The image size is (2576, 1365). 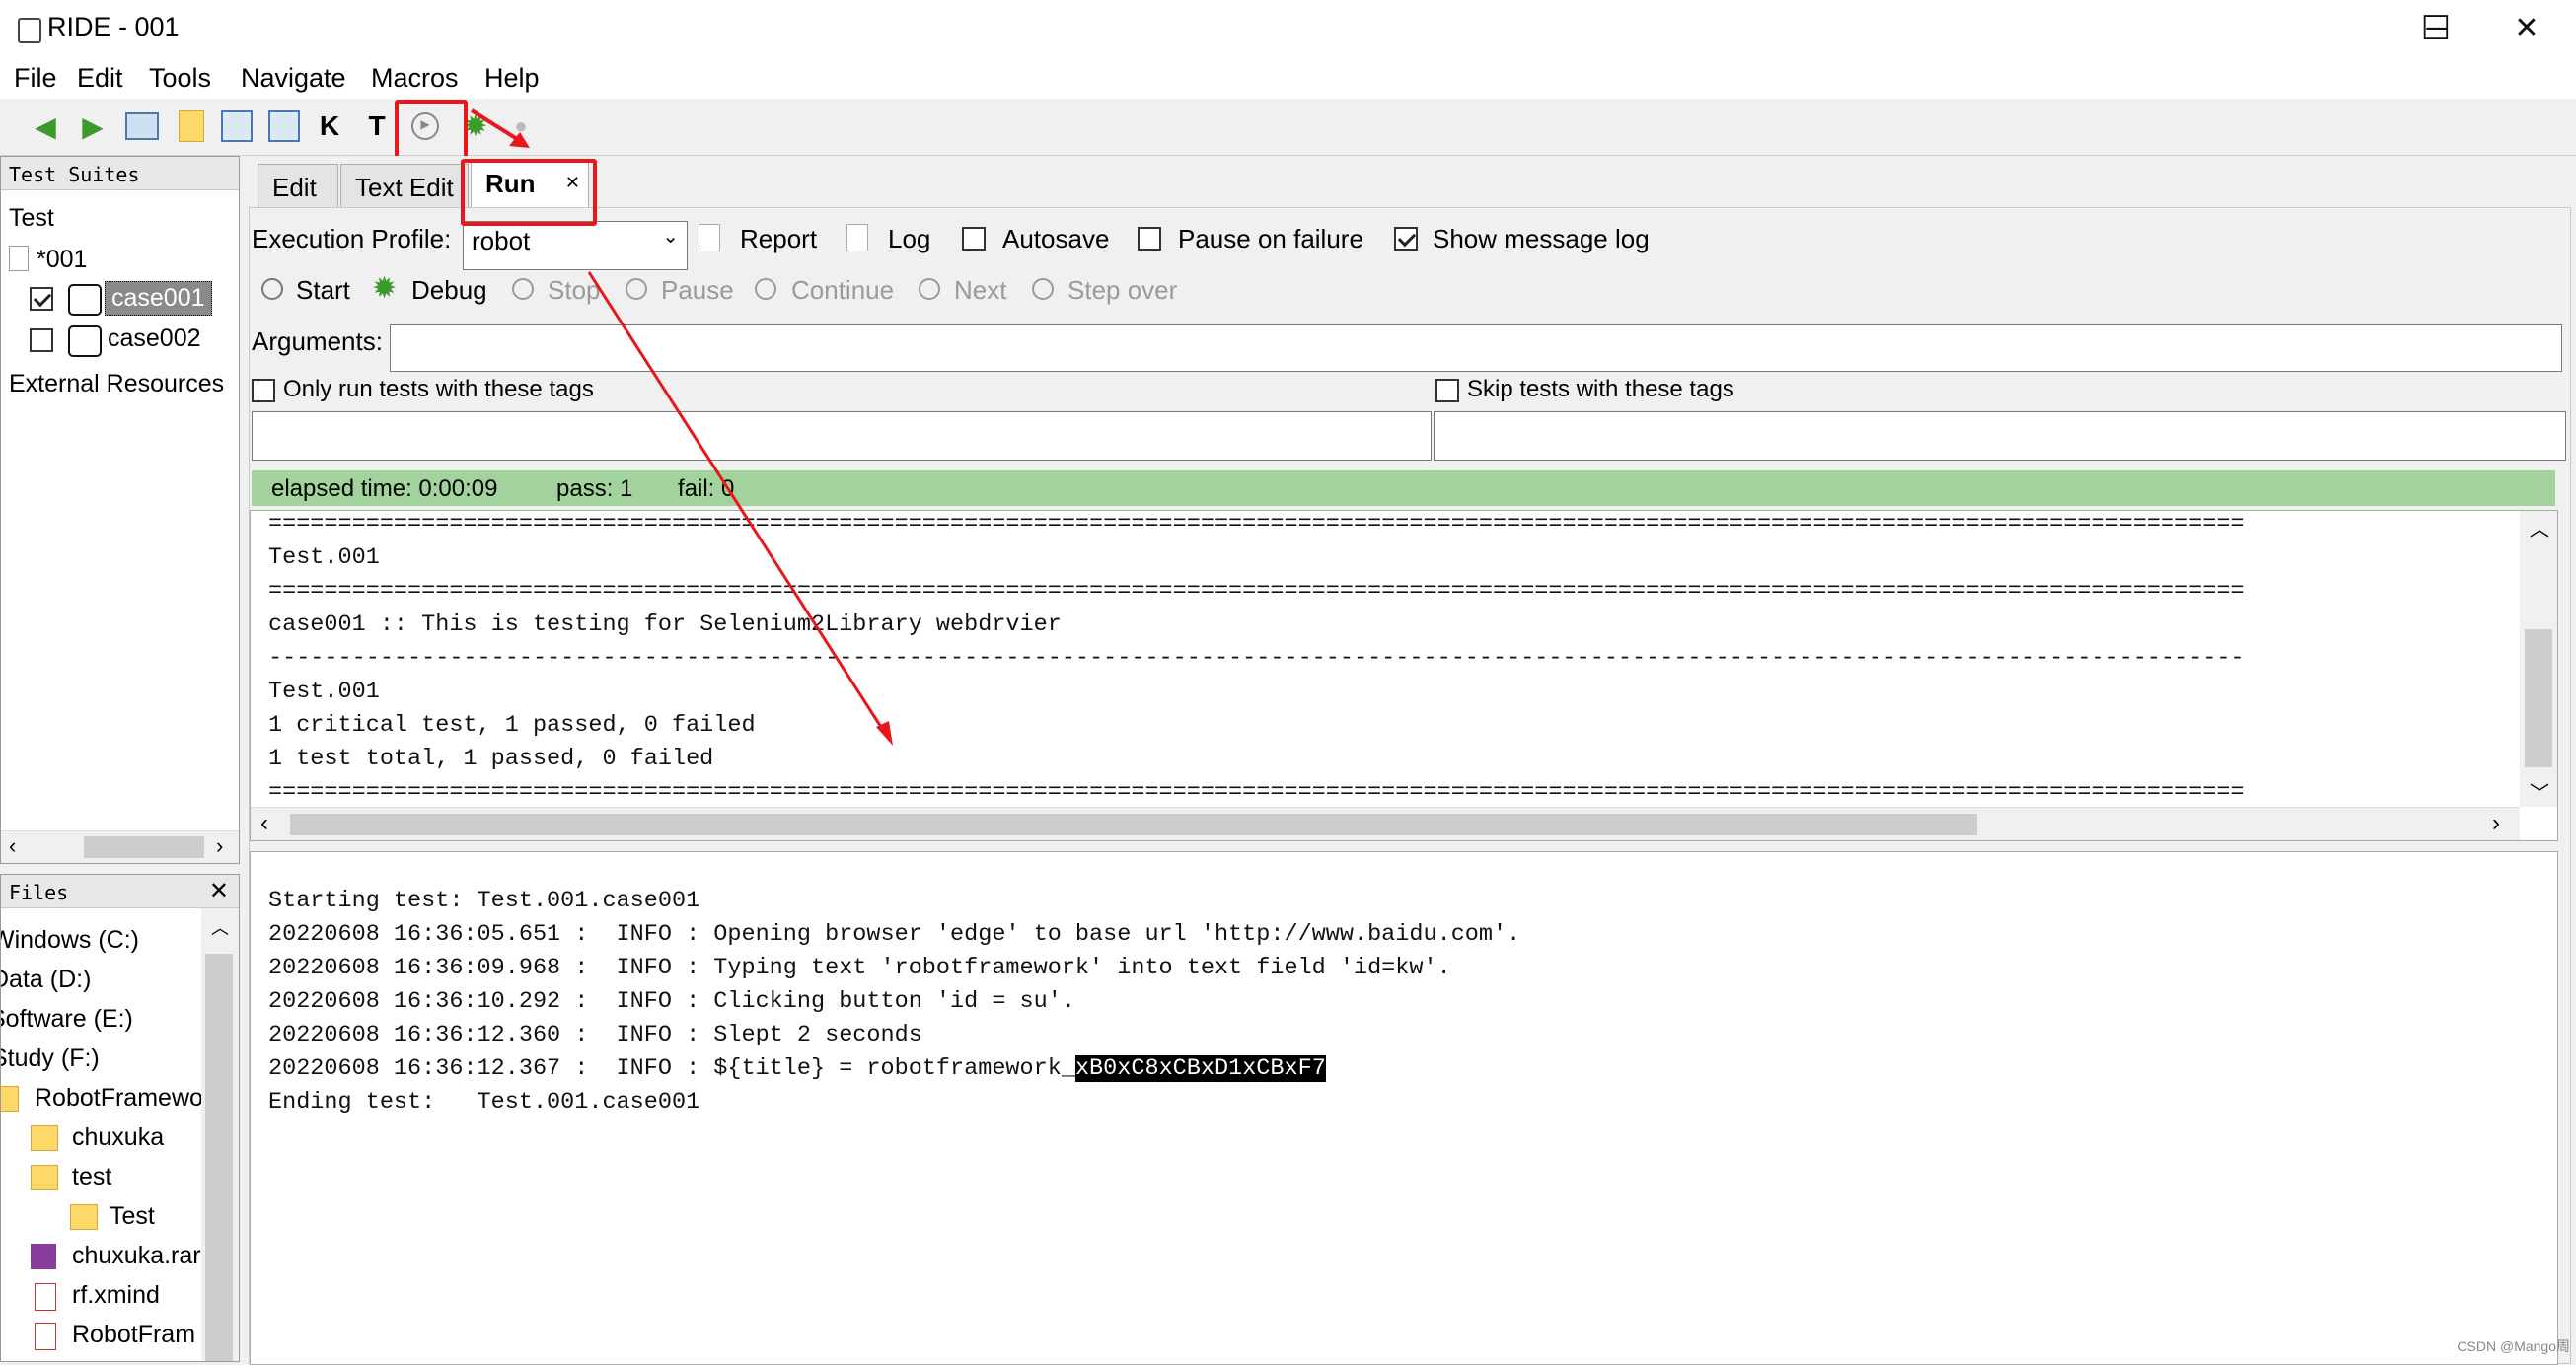 What do you see at coordinates (929, 289) in the screenshot?
I see `next-icon` at bounding box center [929, 289].